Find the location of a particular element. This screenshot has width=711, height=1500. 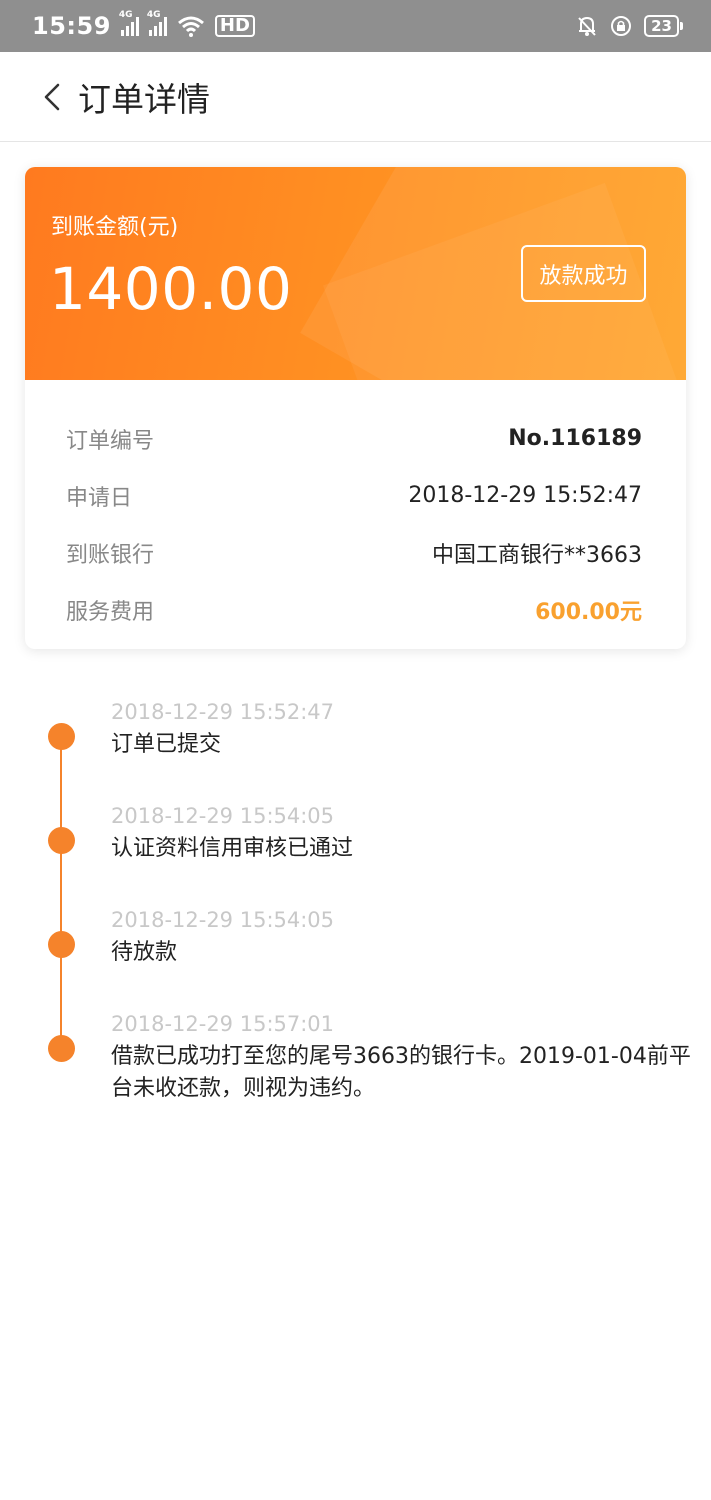

status-left: 15:59 4G 4G HD is located at coordinates (143, 25).